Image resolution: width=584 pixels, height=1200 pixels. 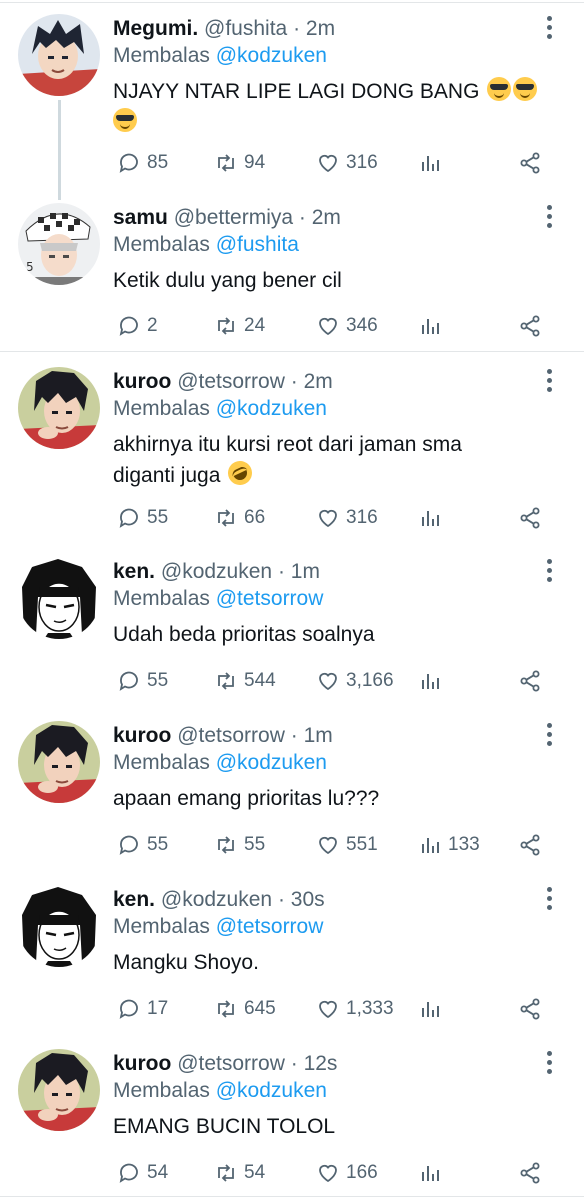 I want to click on reply-button: 54, so click(x=142, y=1173).